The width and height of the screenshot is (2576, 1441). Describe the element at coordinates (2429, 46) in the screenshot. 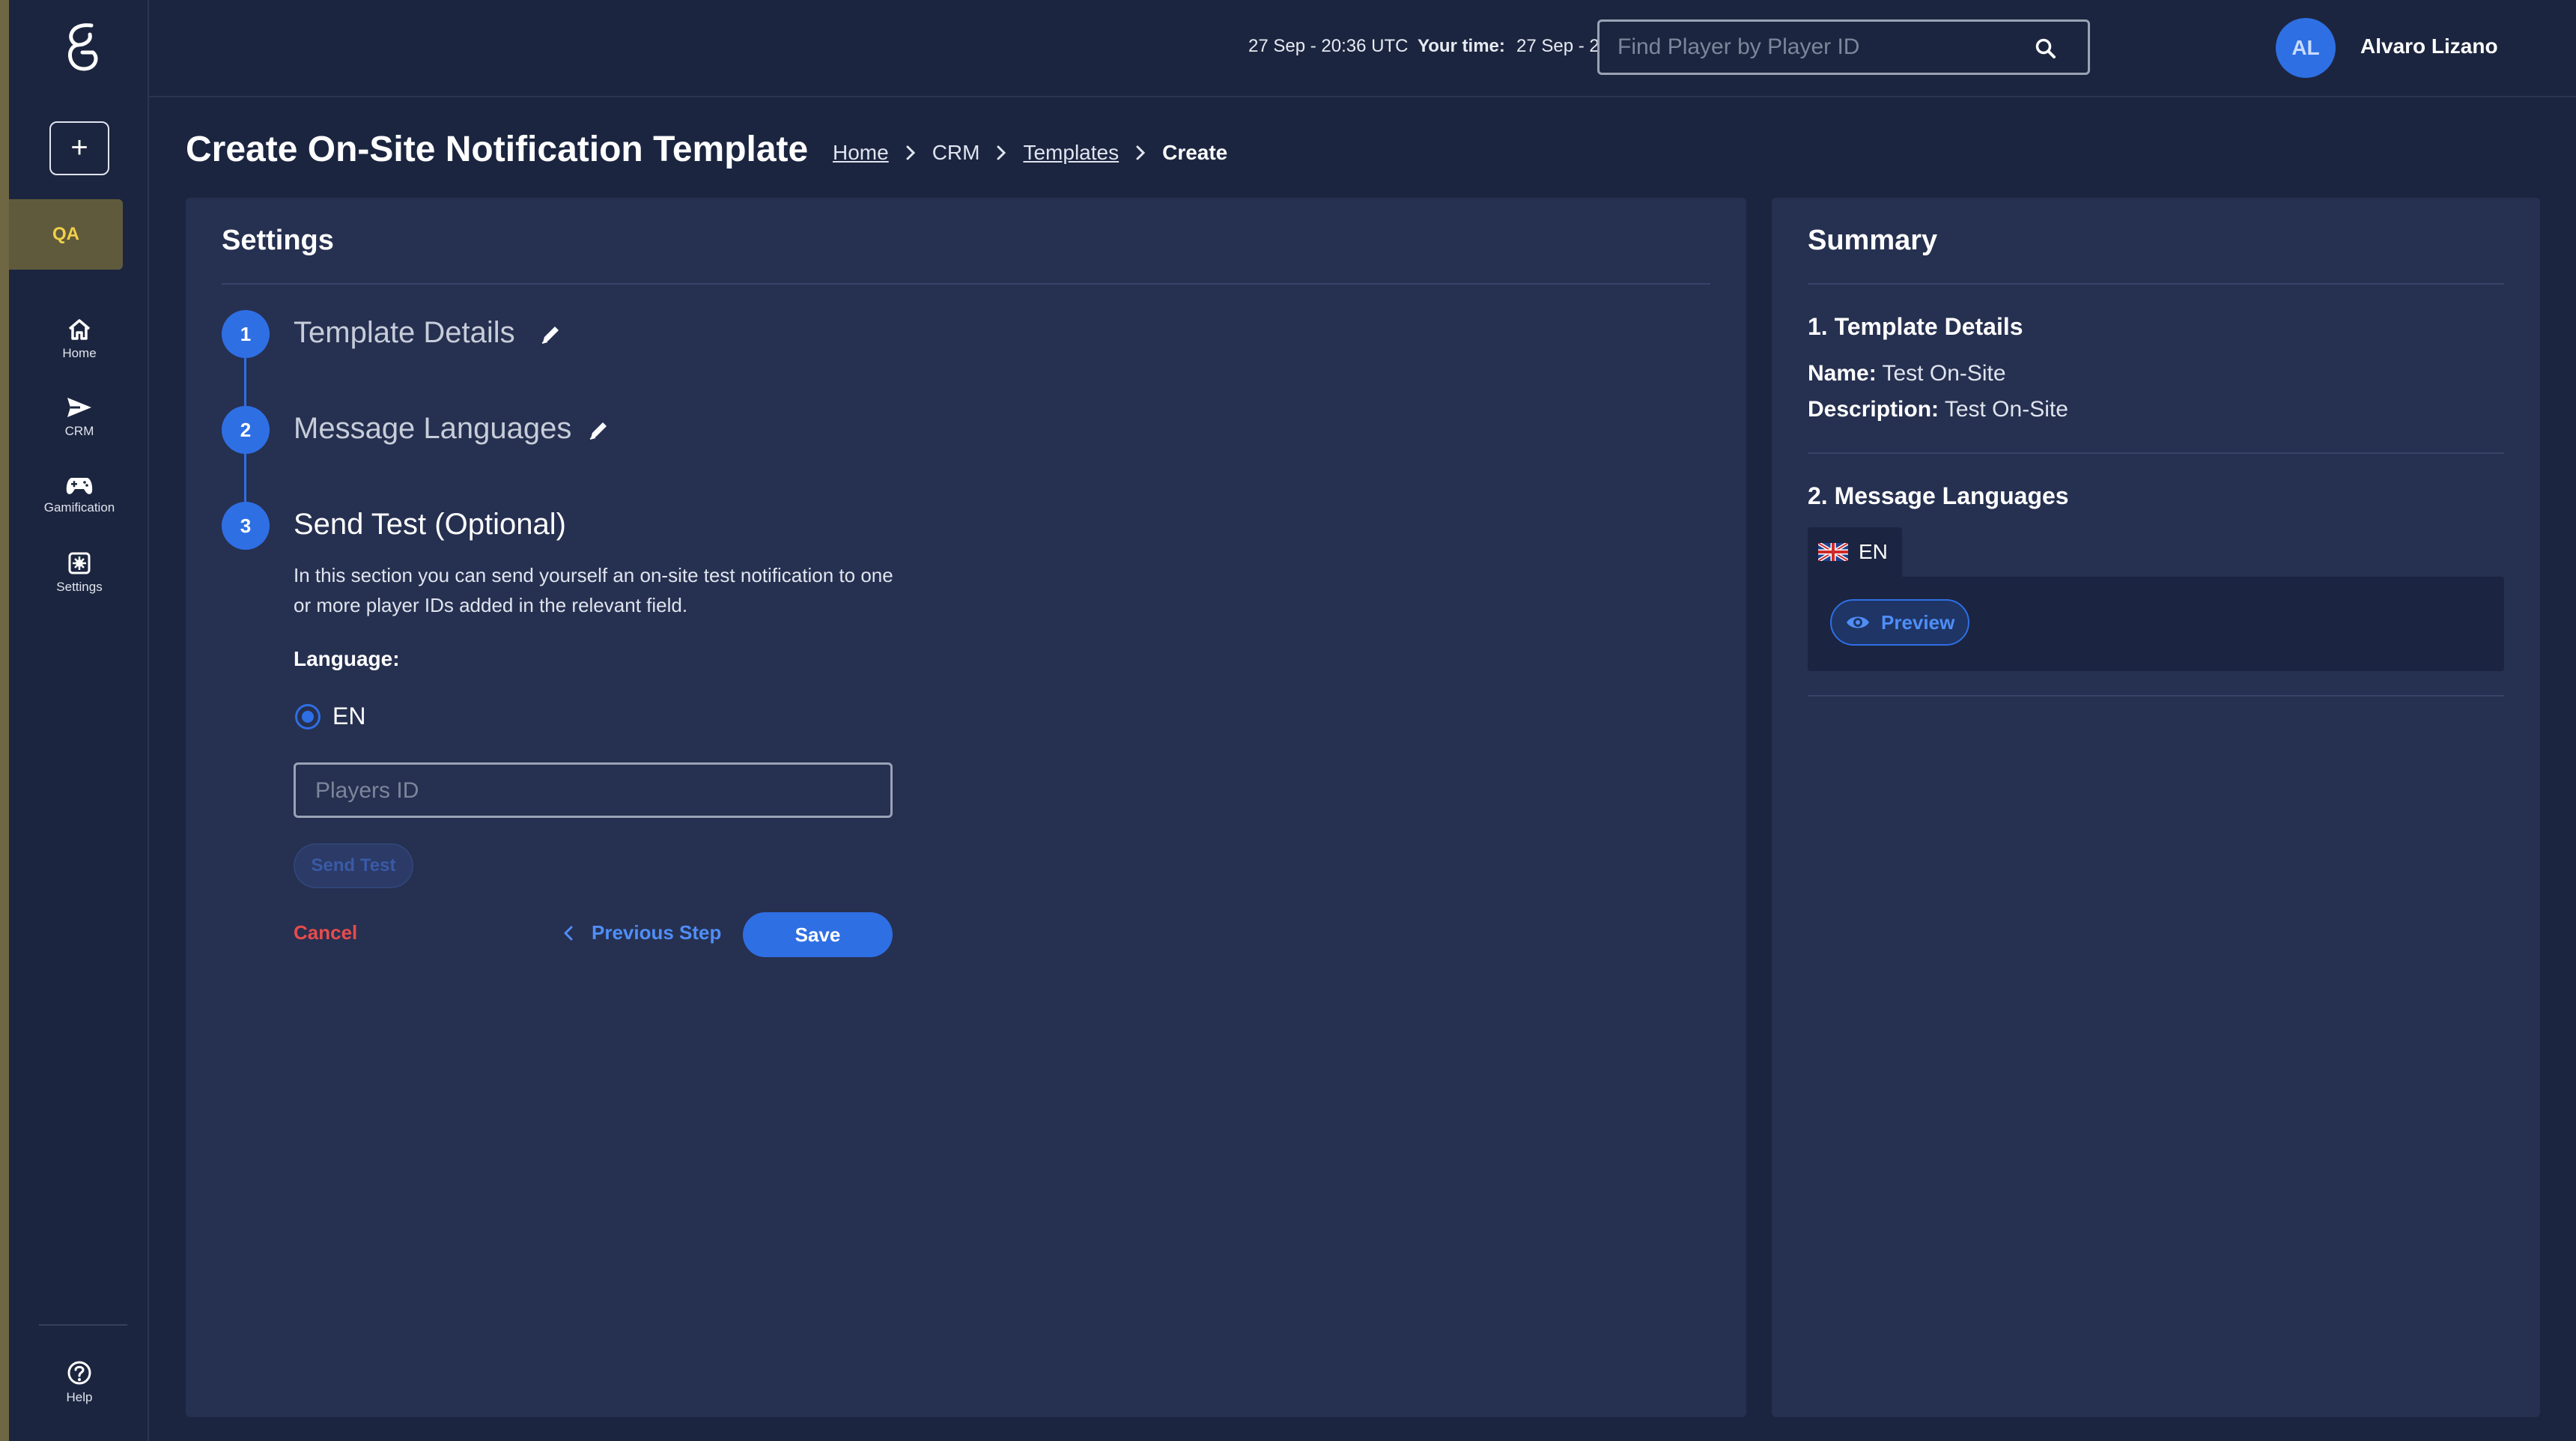

I see `user-name: Alvaro Lizano` at that location.